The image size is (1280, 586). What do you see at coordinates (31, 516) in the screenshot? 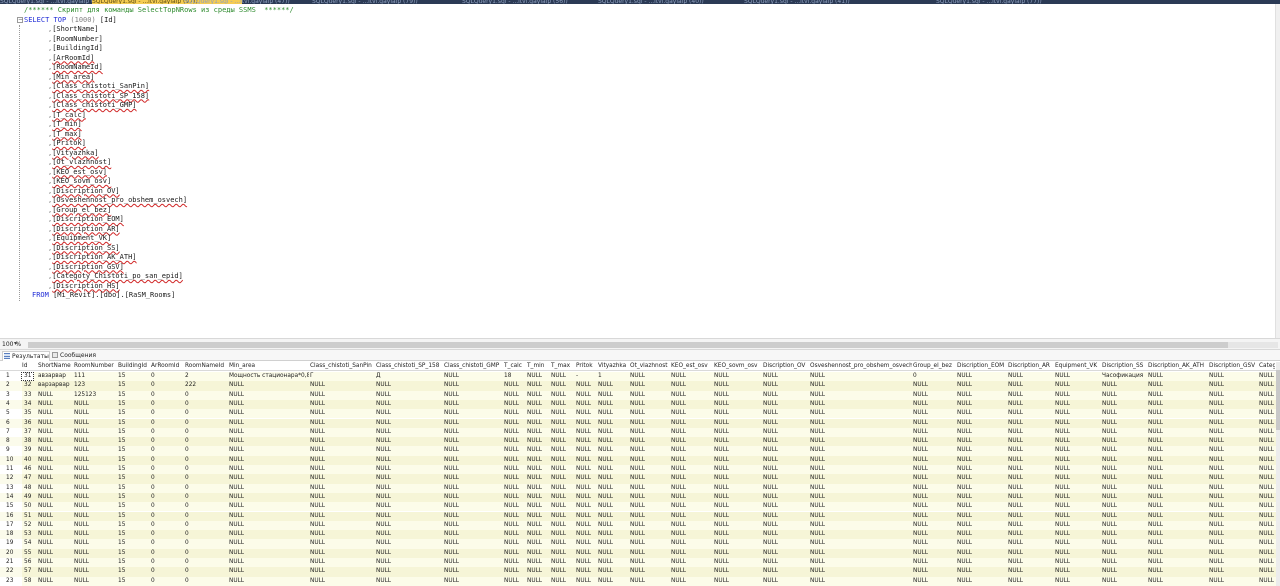
I see `table-cell: 51` at bounding box center [31, 516].